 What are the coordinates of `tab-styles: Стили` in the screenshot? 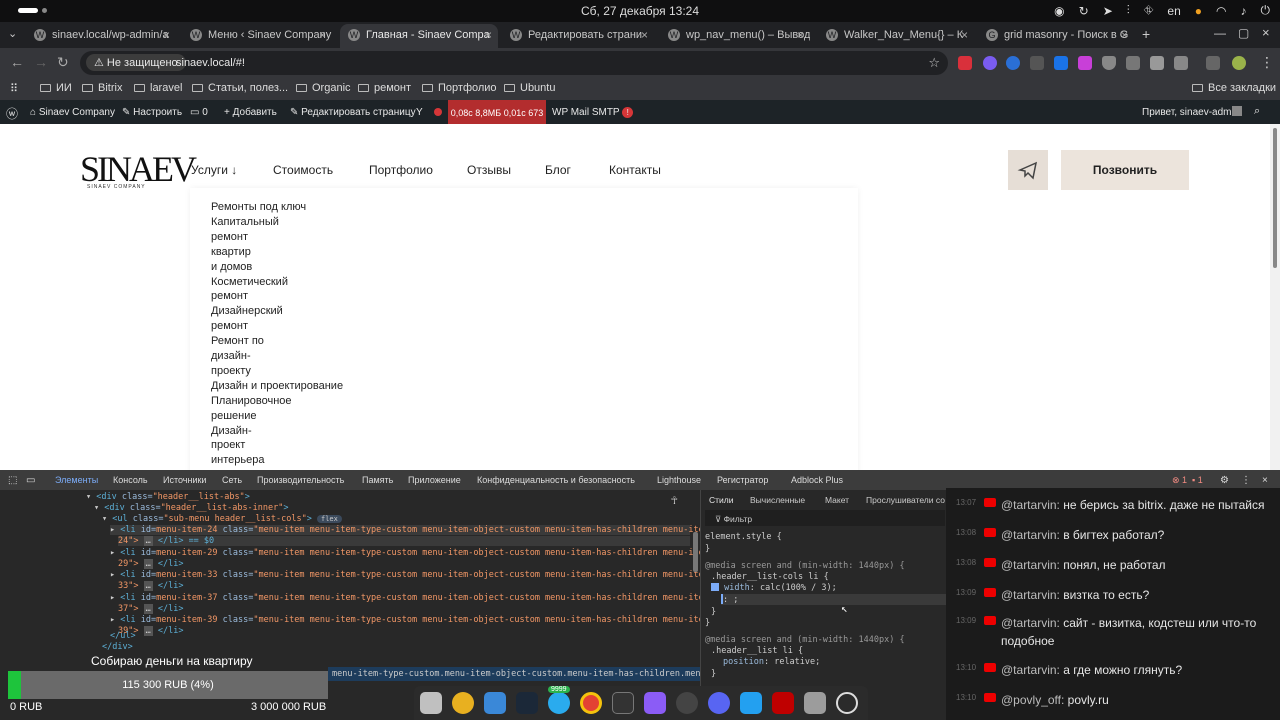 It's located at (721, 500).